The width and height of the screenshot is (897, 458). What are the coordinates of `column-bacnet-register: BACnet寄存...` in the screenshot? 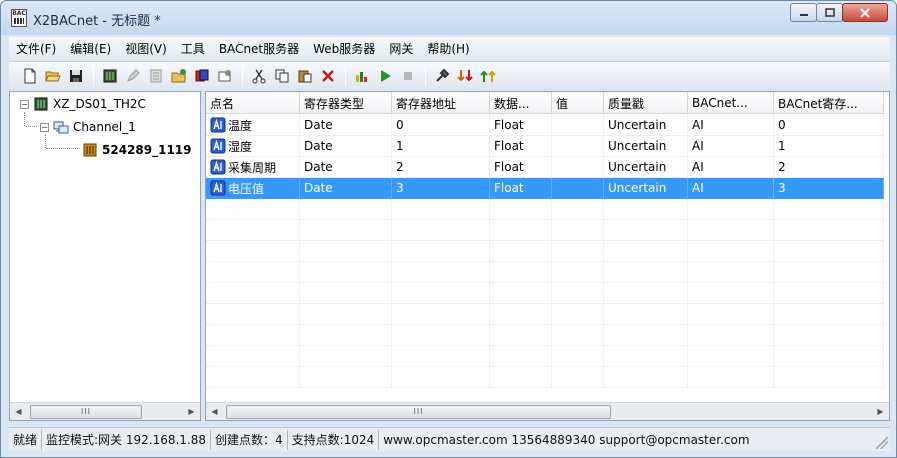 It's located at (829, 103).